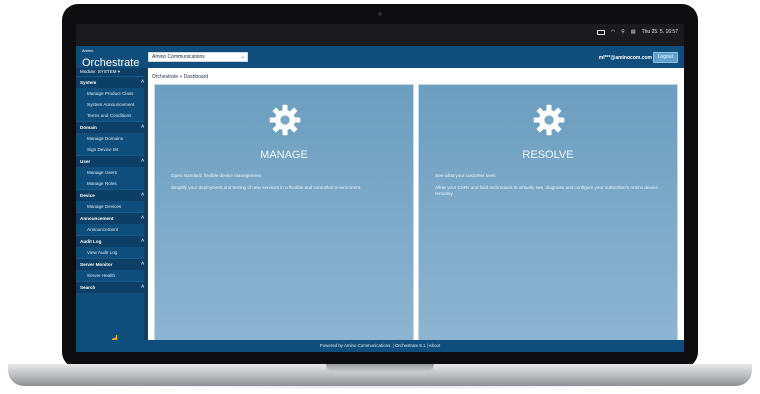  Describe the element at coordinates (665, 57) in the screenshot. I see `logout-button: Logout` at that location.